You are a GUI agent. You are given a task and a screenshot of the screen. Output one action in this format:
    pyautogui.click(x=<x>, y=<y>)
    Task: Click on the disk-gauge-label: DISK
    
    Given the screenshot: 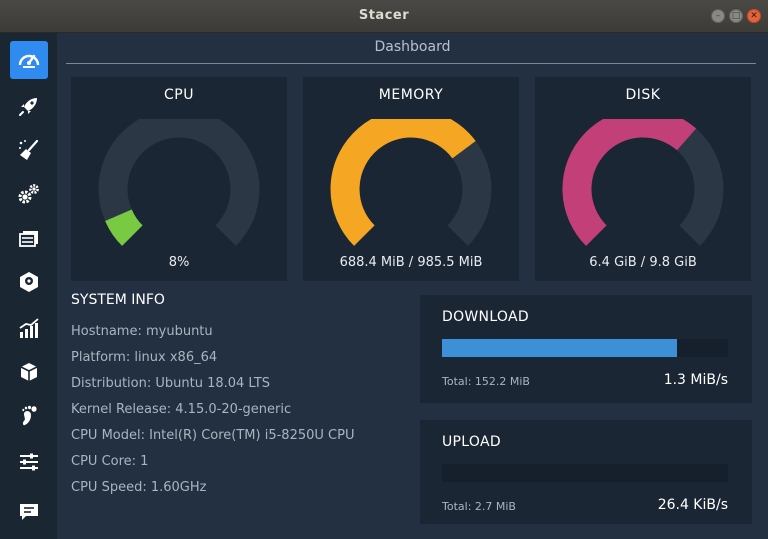 What is the action you would take?
    pyautogui.click(x=643, y=95)
    